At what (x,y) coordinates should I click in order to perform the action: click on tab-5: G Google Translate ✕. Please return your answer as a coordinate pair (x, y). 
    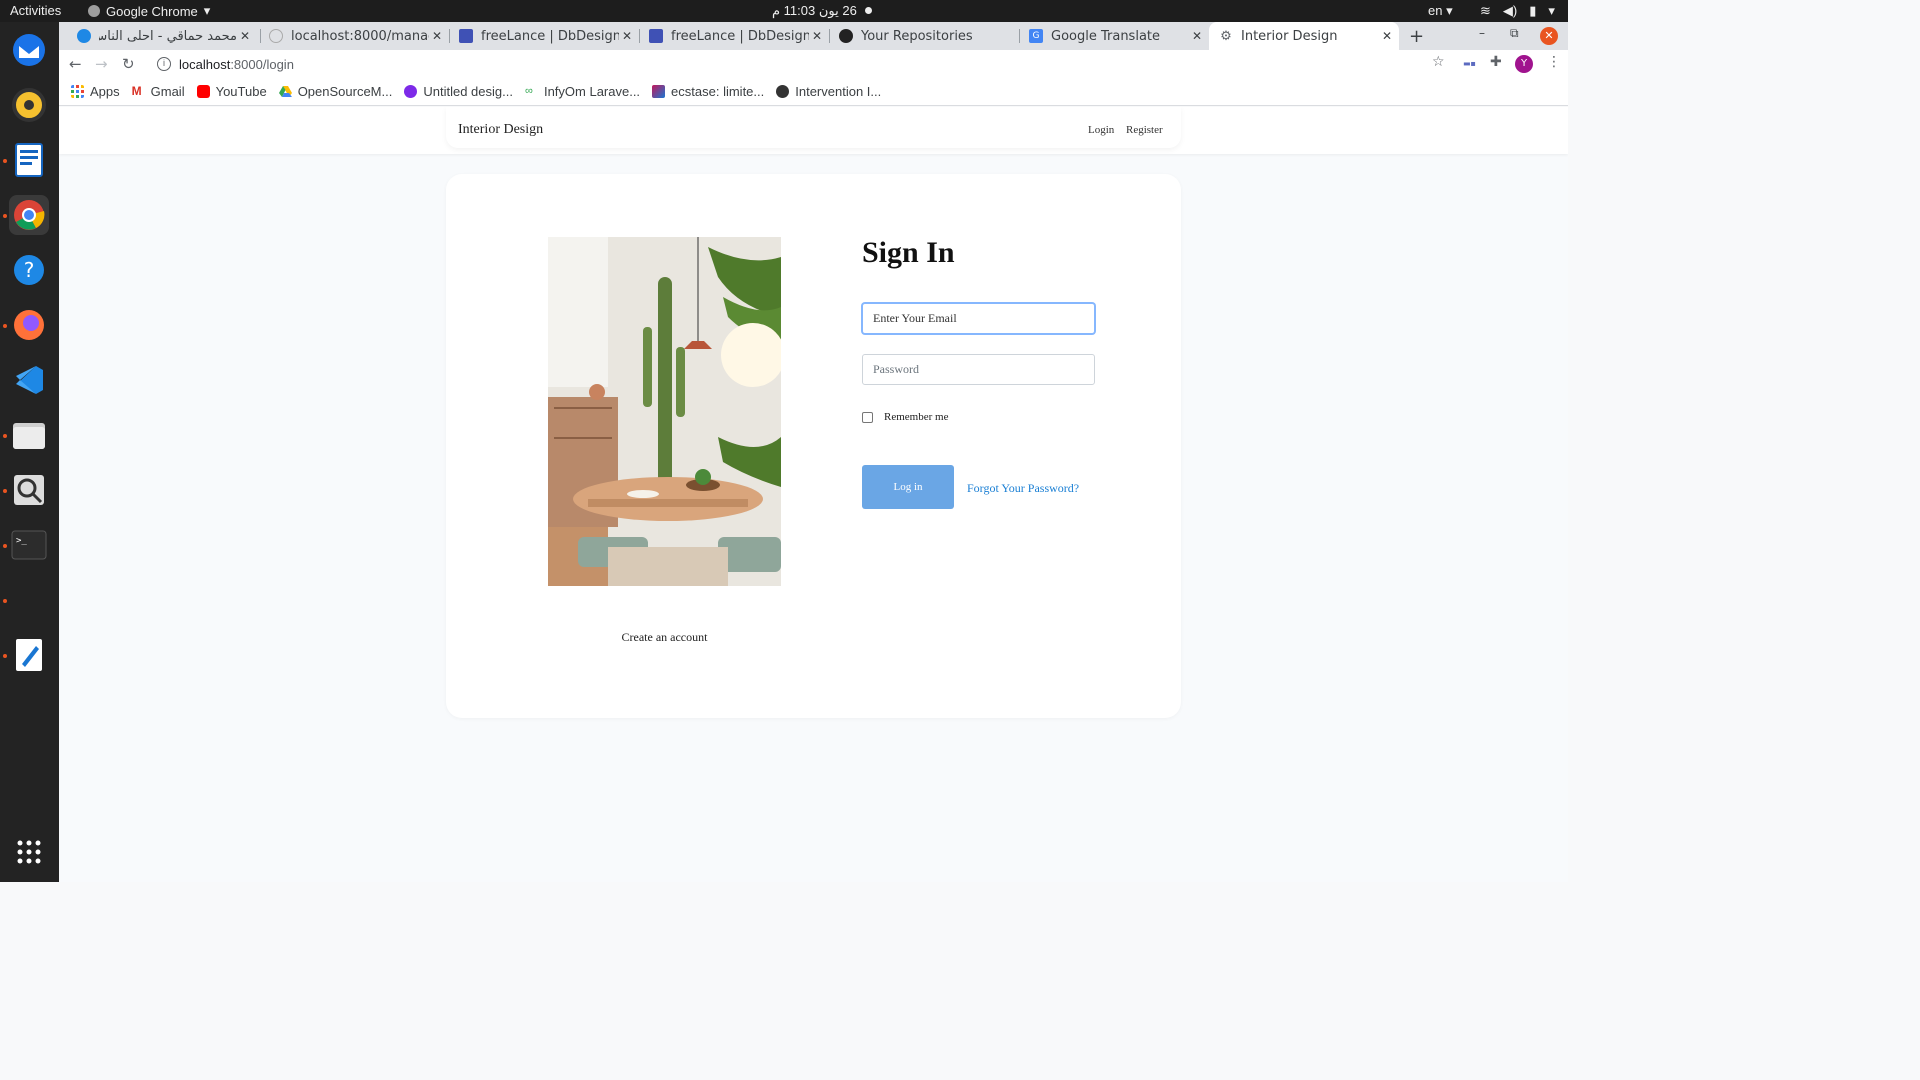
    Looking at the image, I should click on (1114, 36).